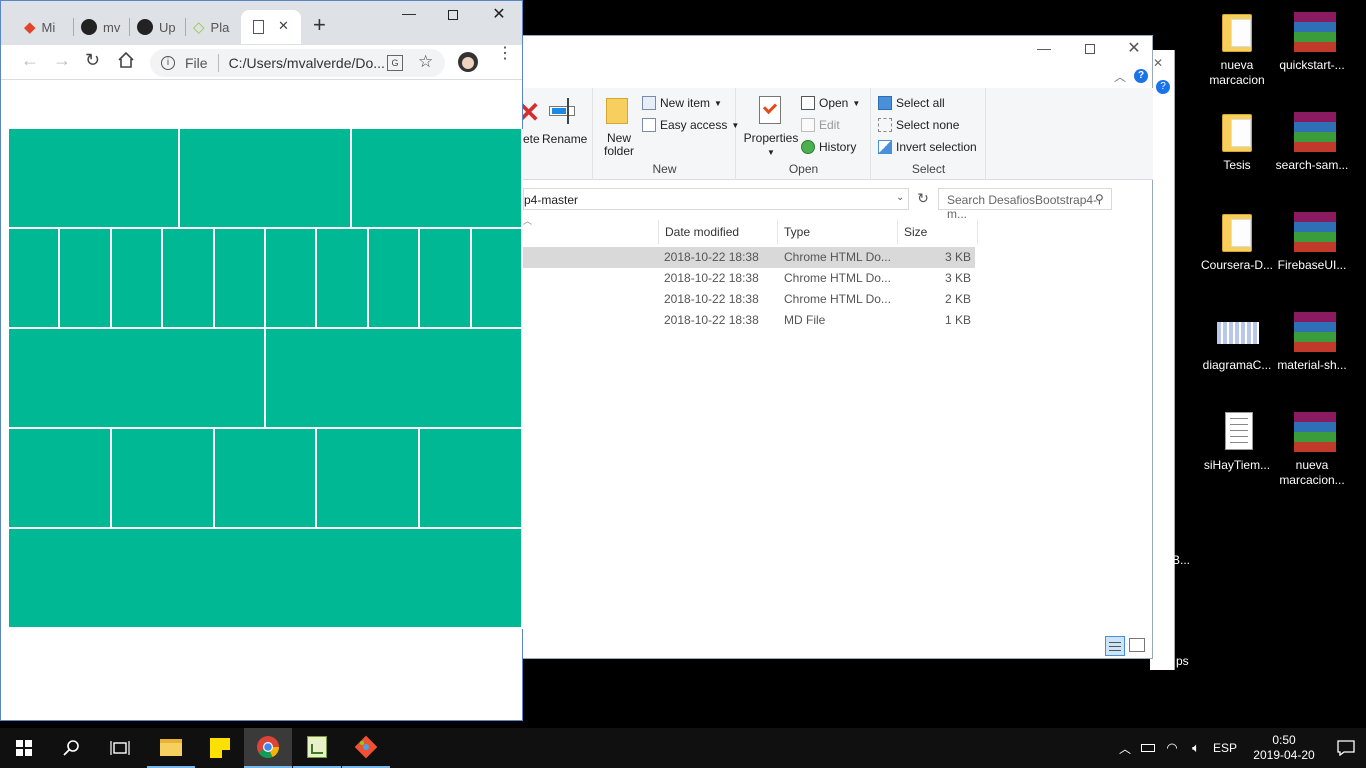 The image size is (1366, 768). I want to click on info-icon: i, so click(168, 63).